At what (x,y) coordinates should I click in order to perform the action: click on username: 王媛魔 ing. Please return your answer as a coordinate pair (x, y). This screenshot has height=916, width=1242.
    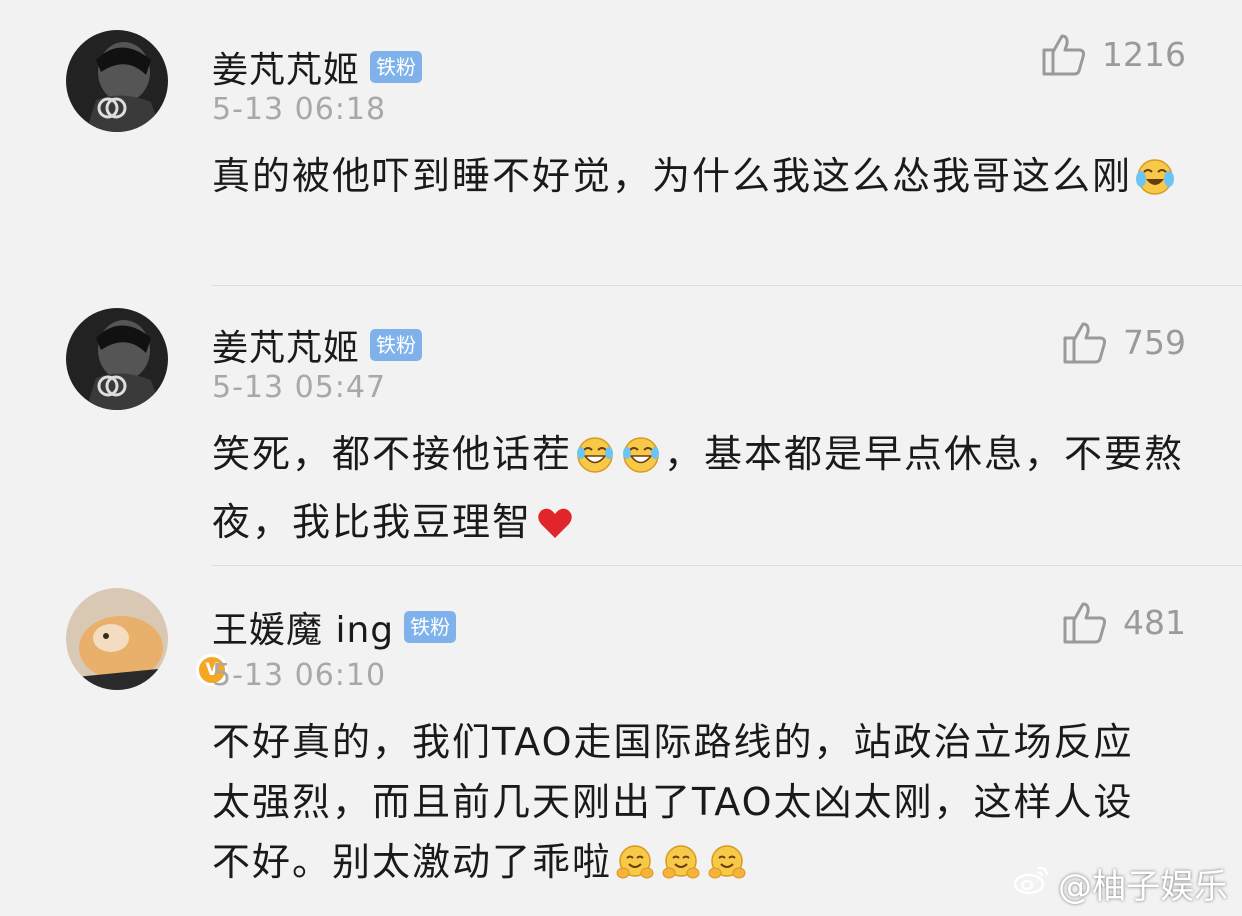
    Looking at the image, I should click on (303, 627).